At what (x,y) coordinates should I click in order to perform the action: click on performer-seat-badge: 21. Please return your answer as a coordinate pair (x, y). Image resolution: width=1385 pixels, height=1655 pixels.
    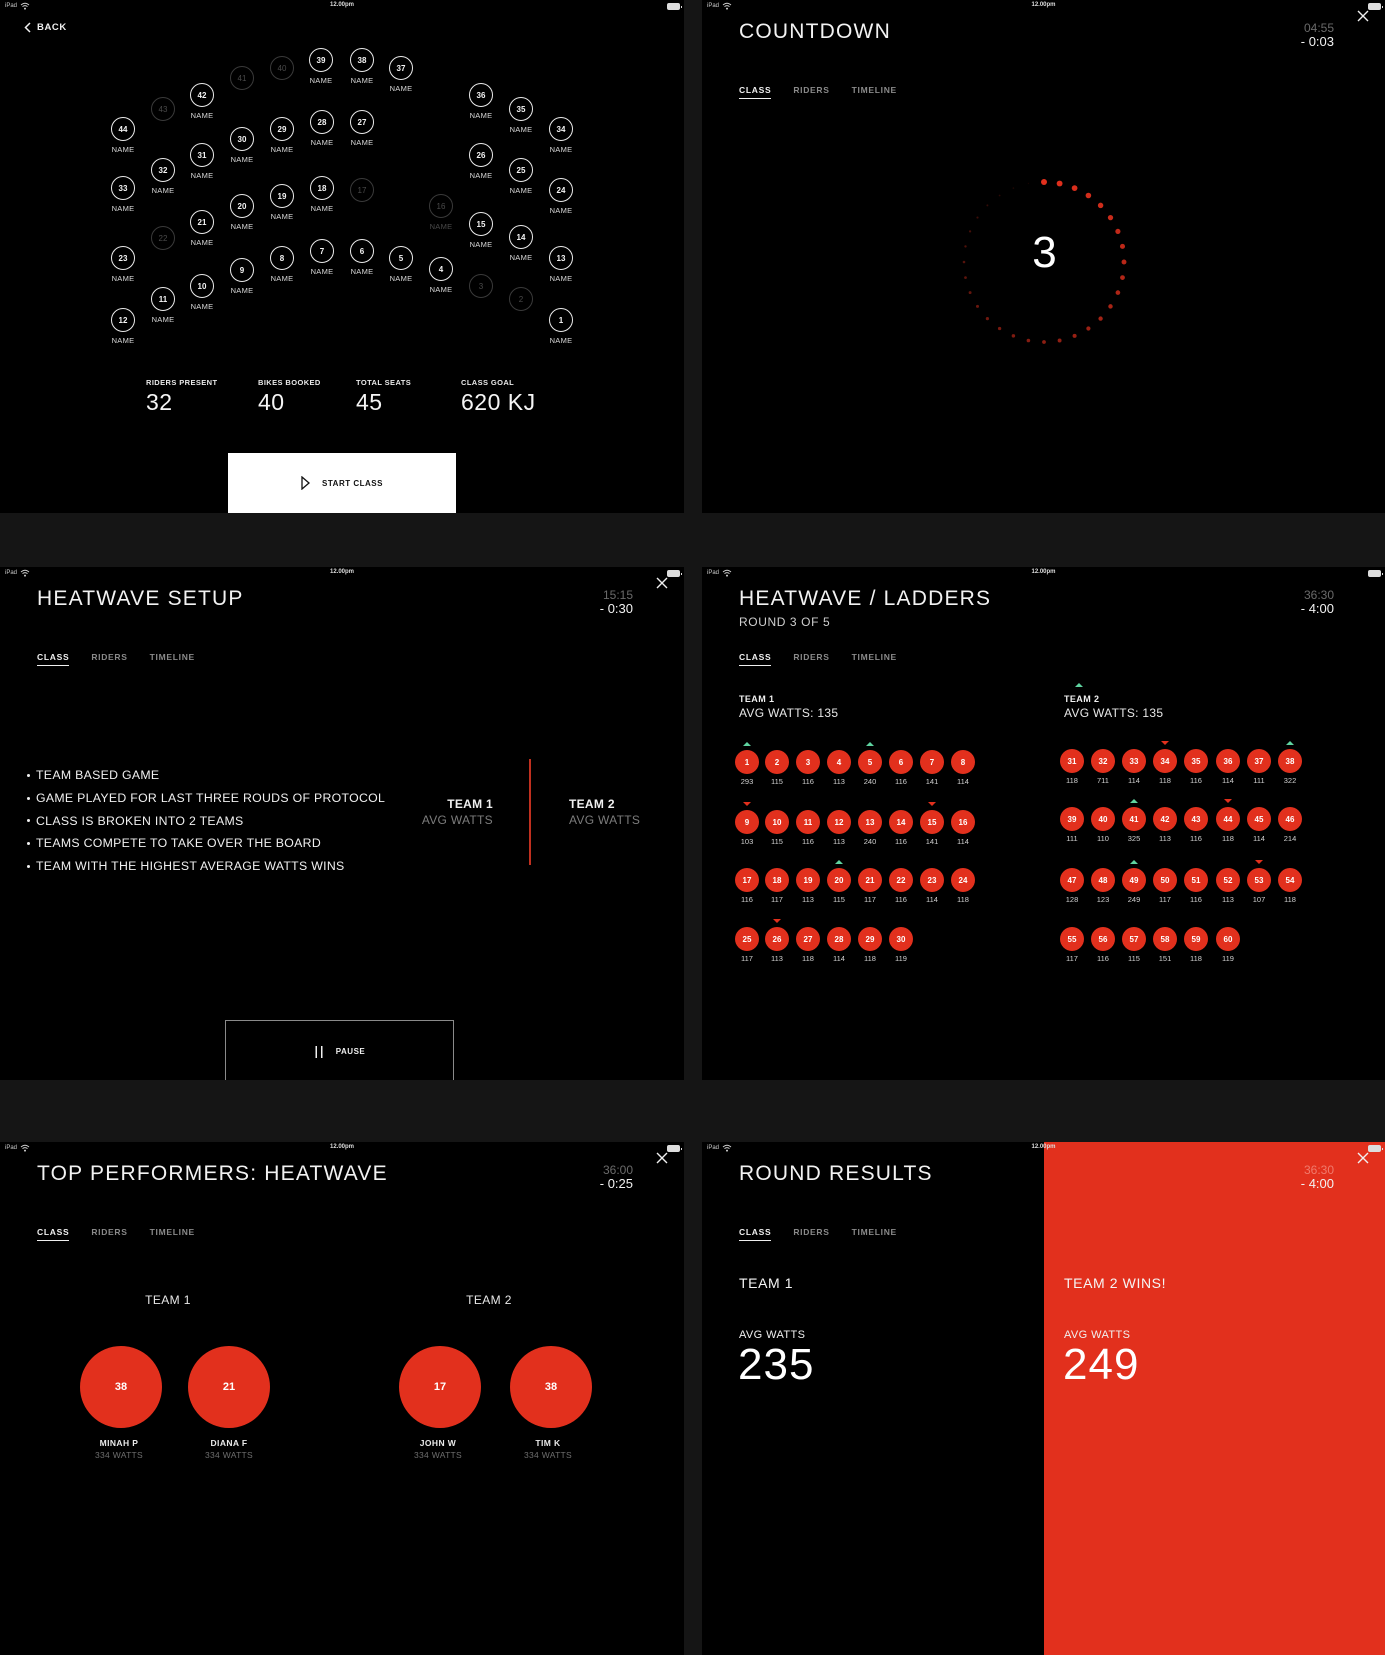
    Looking at the image, I should click on (229, 1387).